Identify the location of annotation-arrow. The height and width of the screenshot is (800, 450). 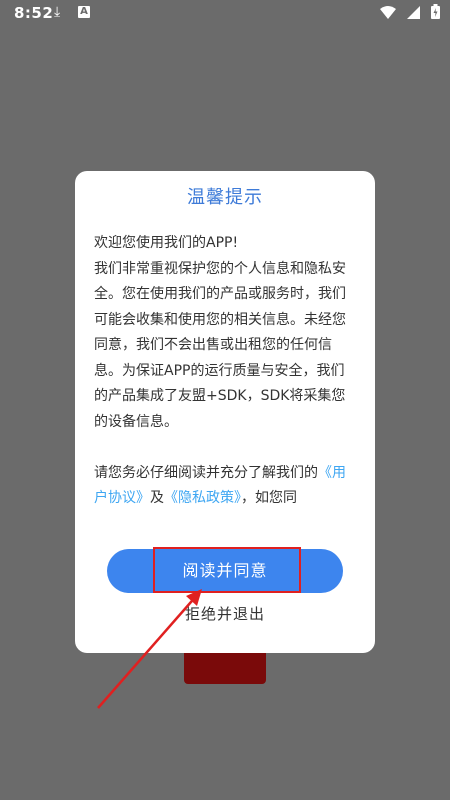
(149, 649).